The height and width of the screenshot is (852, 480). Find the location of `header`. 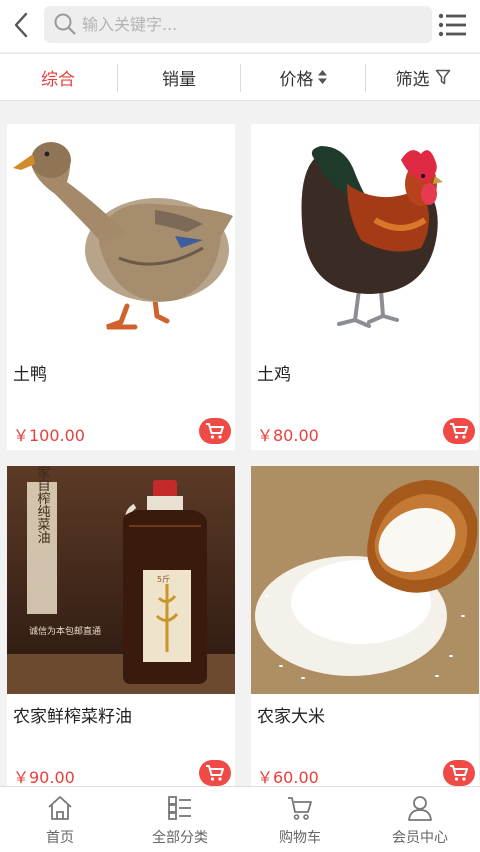

header is located at coordinates (240, 26).